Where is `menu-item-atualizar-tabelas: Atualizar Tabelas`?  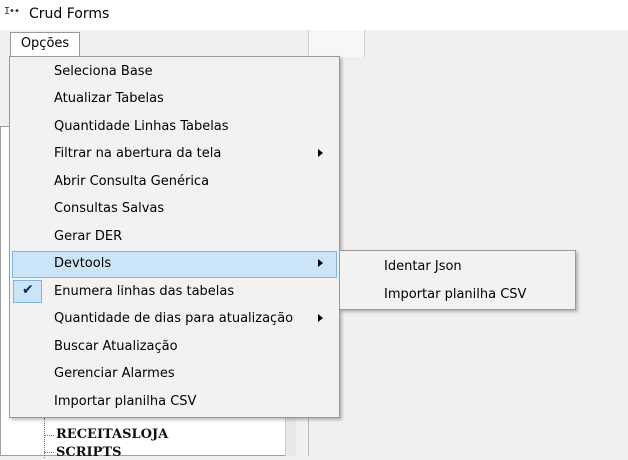
menu-item-atualizar-tabelas: Atualizar Tabelas is located at coordinates (174, 99).